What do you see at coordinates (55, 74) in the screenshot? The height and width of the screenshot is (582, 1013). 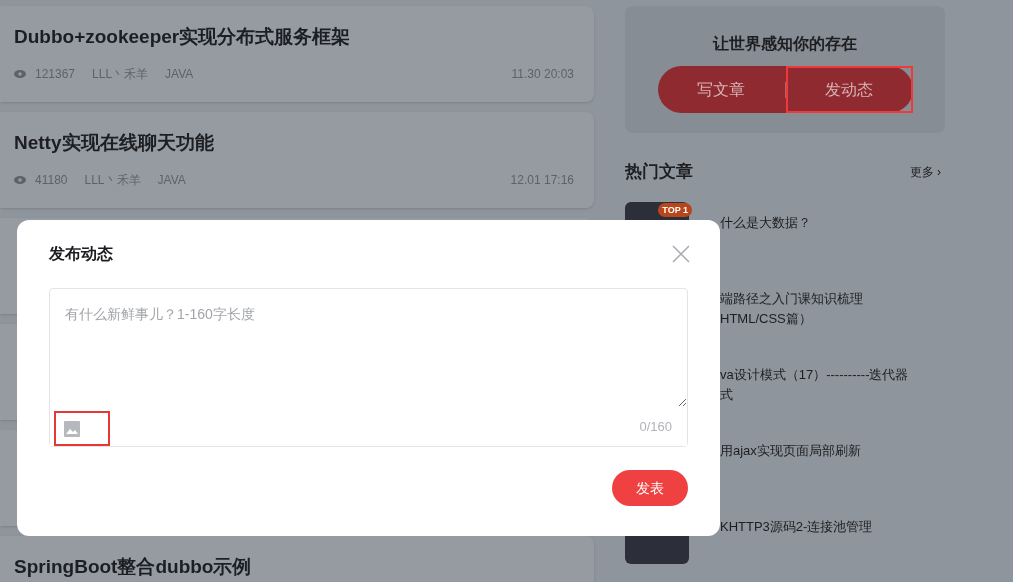 I see `view-count: 121367` at bounding box center [55, 74].